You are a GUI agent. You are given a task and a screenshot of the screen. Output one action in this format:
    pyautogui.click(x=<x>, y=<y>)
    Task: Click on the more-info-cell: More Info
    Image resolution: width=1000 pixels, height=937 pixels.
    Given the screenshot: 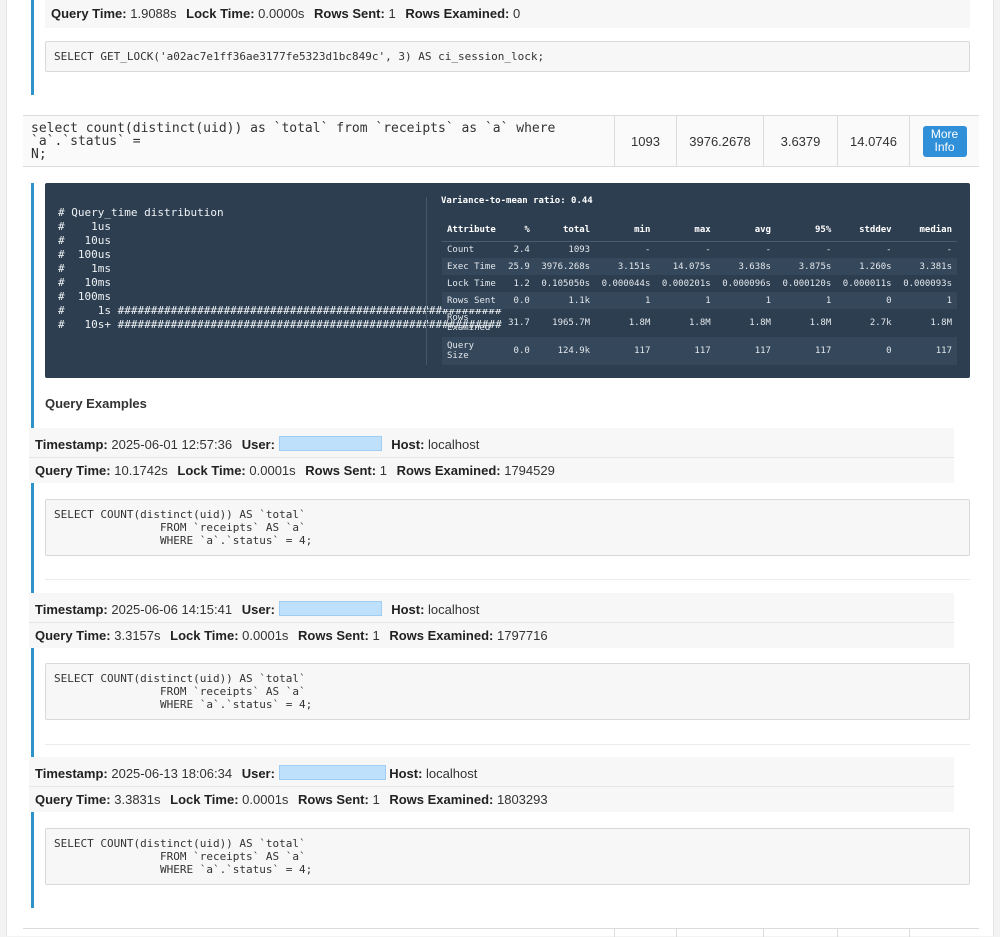 What is the action you would take?
    pyautogui.click(x=944, y=141)
    